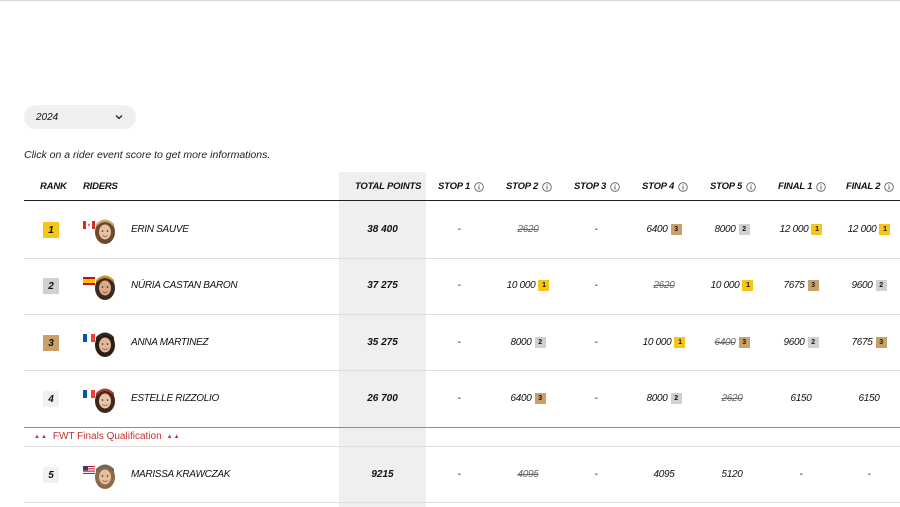  What do you see at coordinates (732, 474) in the screenshot?
I see `event-score: 5120` at bounding box center [732, 474].